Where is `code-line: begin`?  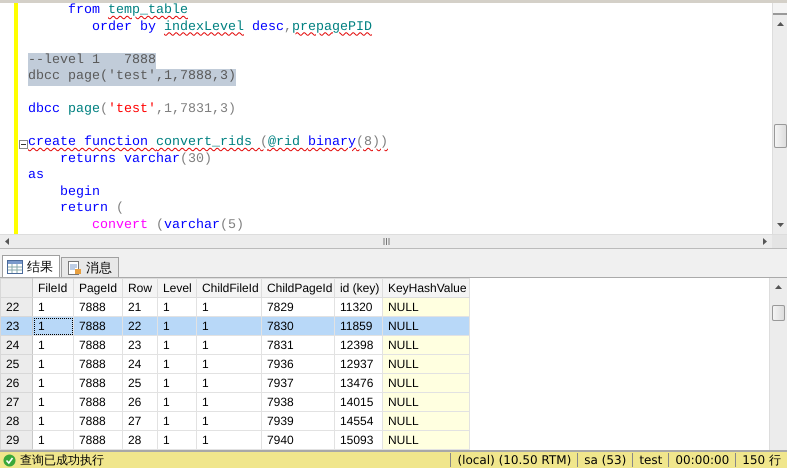
code-line: begin is located at coordinates (79, 192).